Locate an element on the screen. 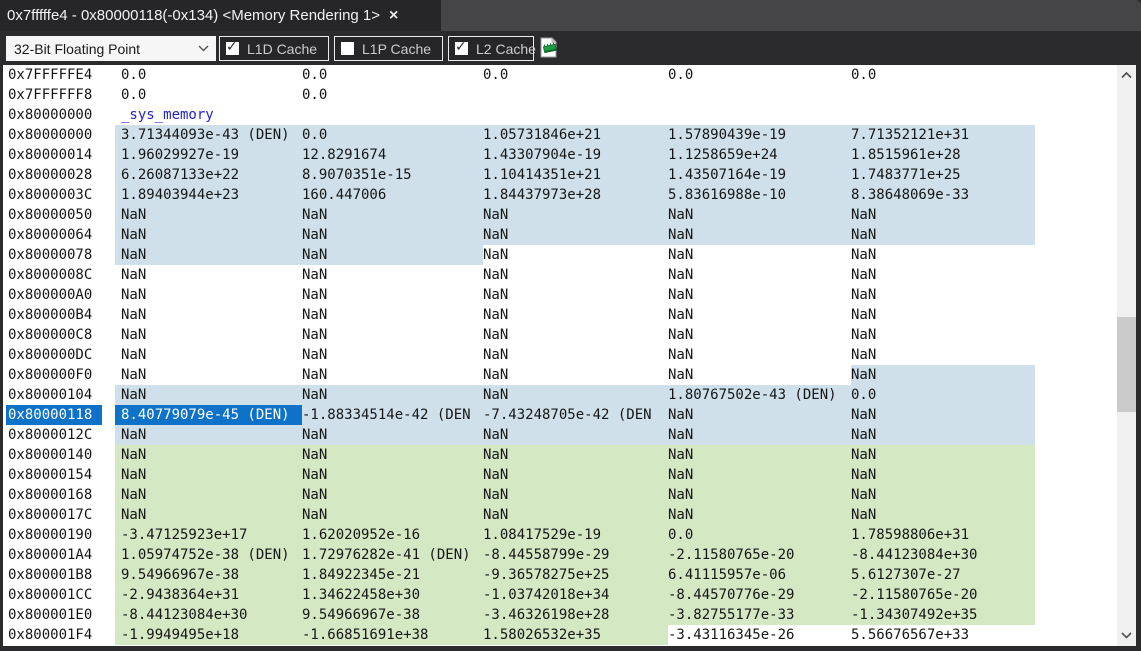 The image size is (1141, 651). memory-cell: -3.82755177e-33 is located at coordinates (759, 615).